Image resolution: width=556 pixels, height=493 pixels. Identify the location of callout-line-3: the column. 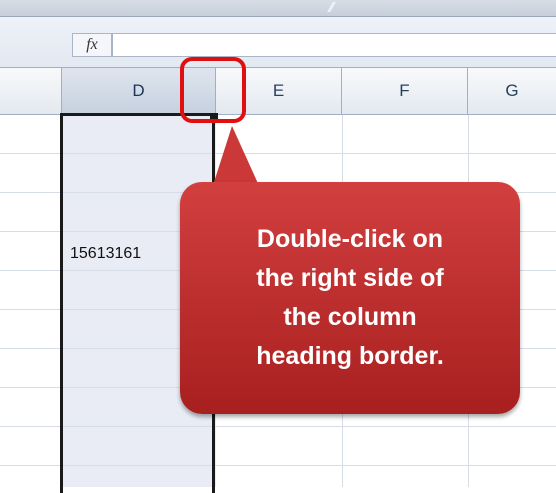
(350, 317).